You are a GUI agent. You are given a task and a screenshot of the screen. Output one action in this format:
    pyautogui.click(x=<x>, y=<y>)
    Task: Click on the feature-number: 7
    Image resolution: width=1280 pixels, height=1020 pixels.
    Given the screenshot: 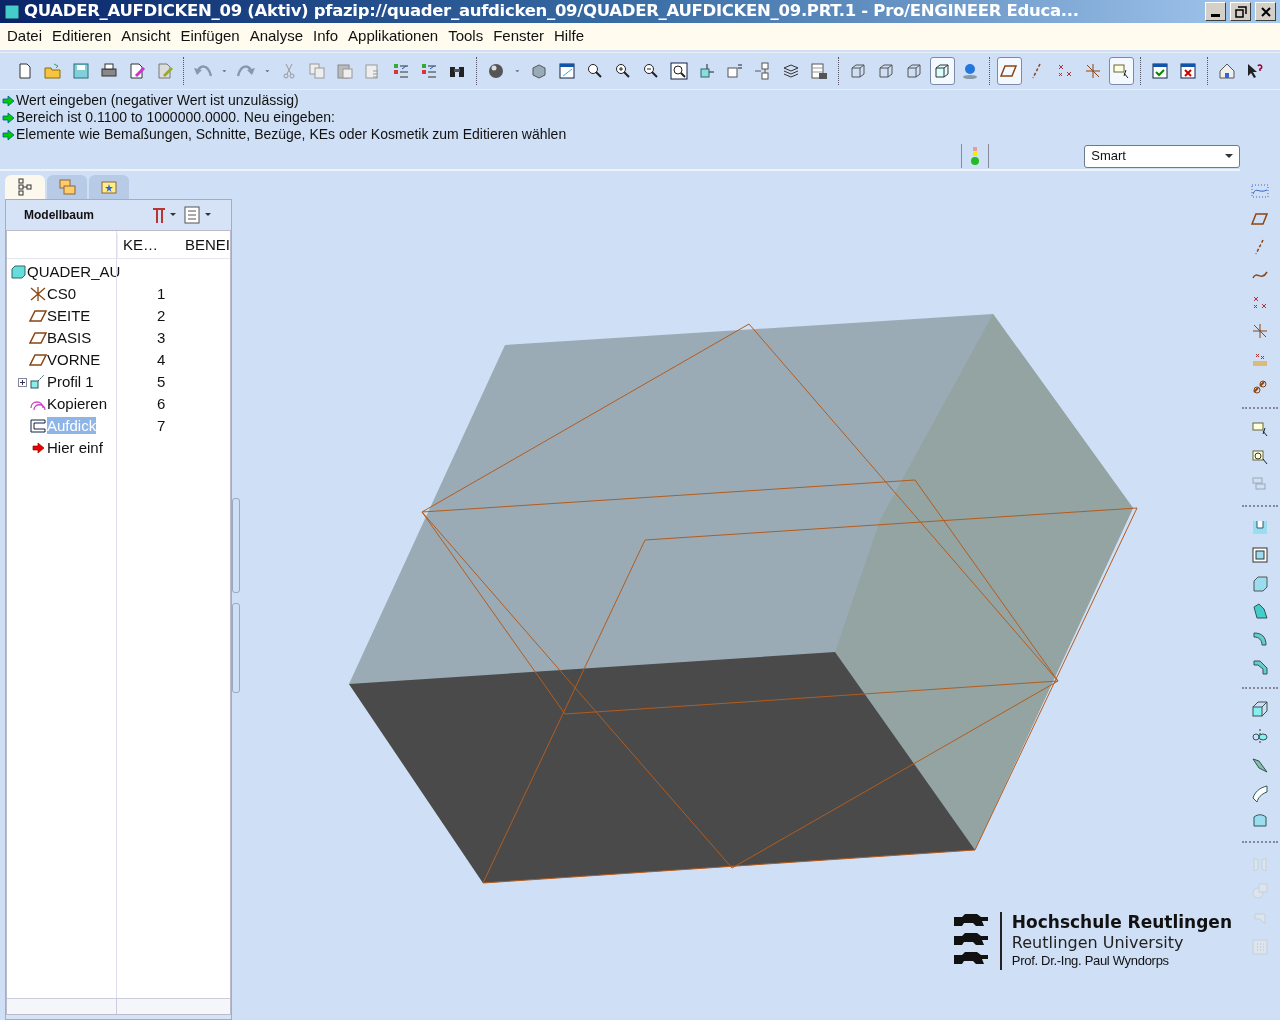 What is the action you would take?
    pyautogui.click(x=161, y=425)
    